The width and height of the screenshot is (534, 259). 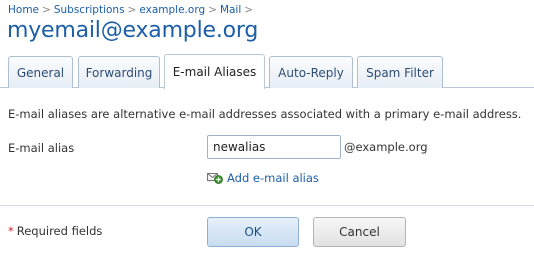 What do you see at coordinates (11, 231) in the screenshot?
I see `required-star: *` at bounding box center [11, 231].